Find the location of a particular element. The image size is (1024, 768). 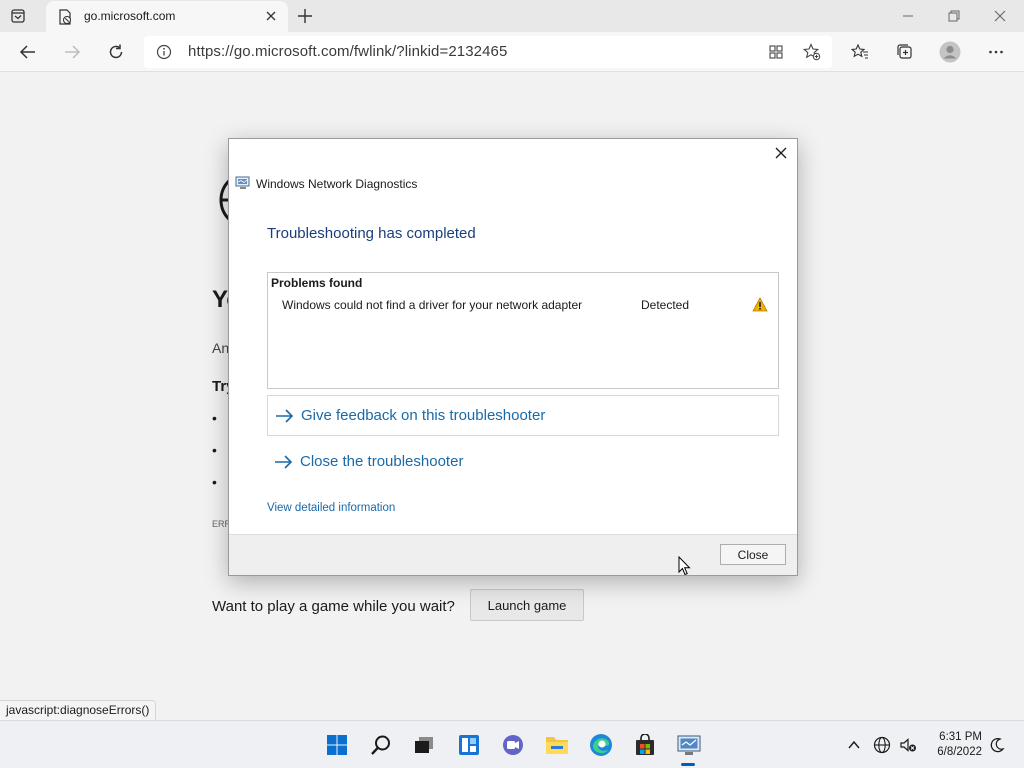

dialog-footer: Close is located at coordinates (513, 554).